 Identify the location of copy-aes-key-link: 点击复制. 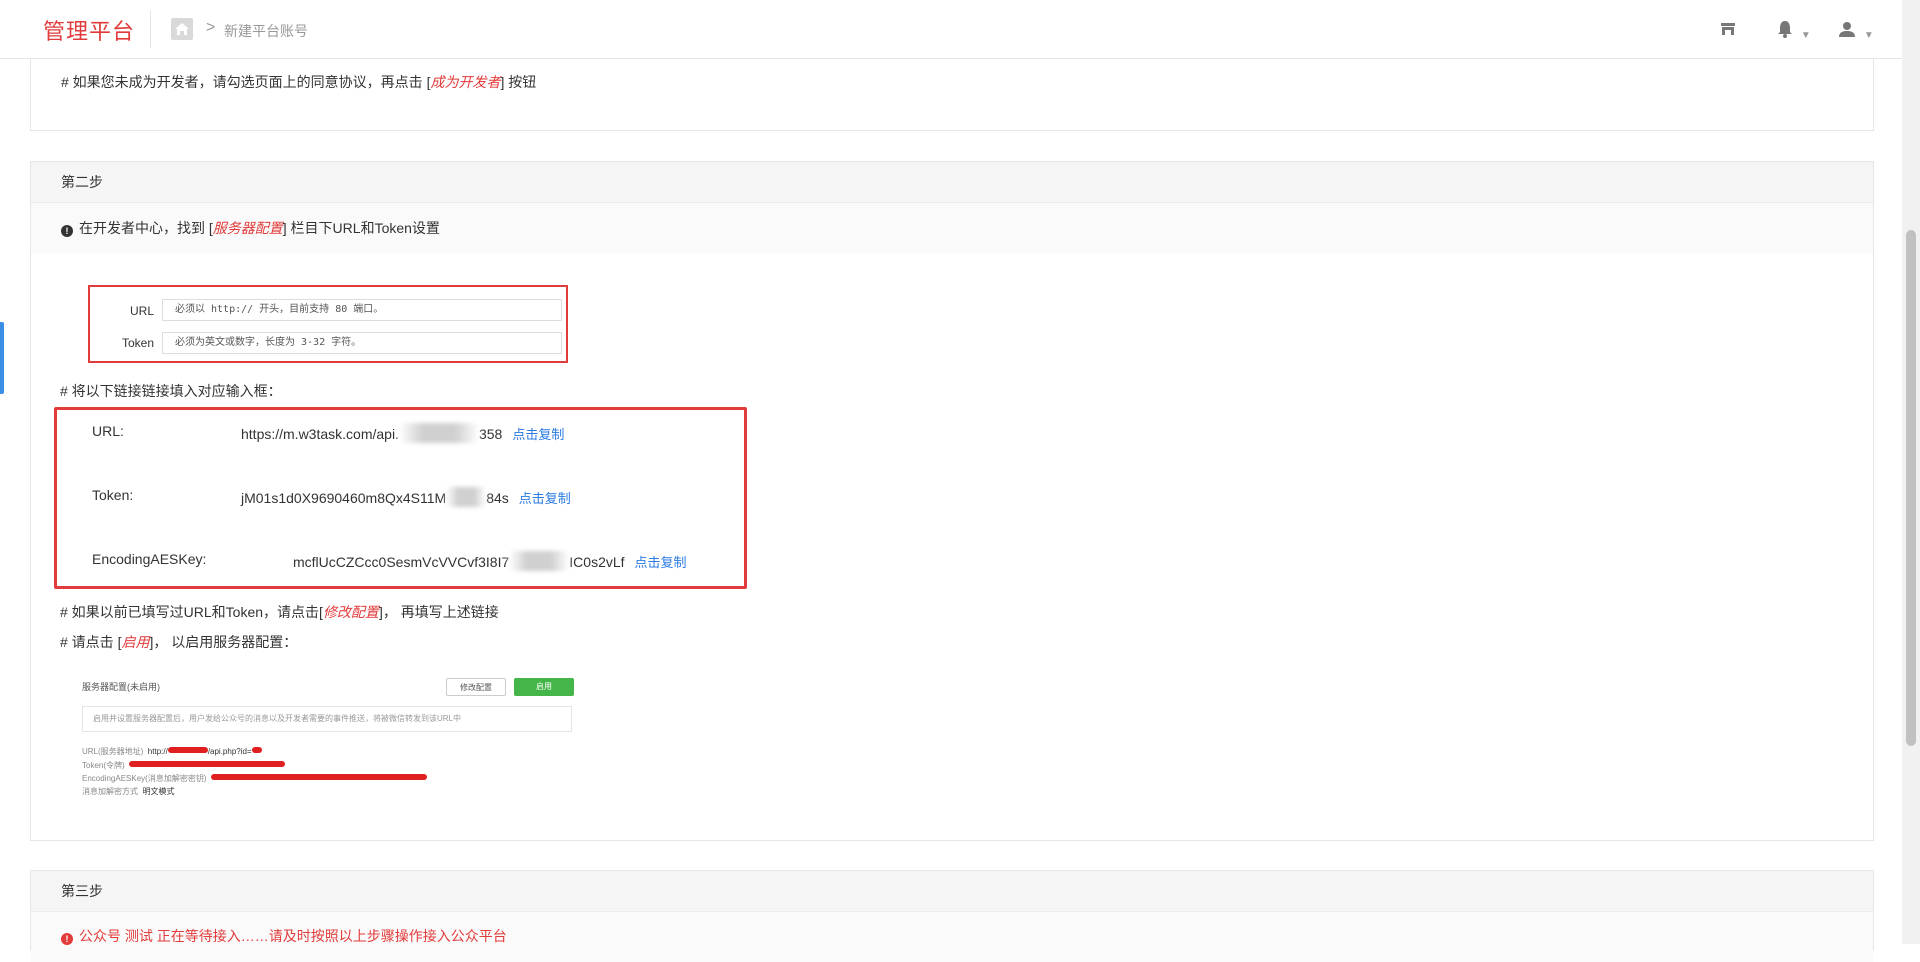
(661, 562).